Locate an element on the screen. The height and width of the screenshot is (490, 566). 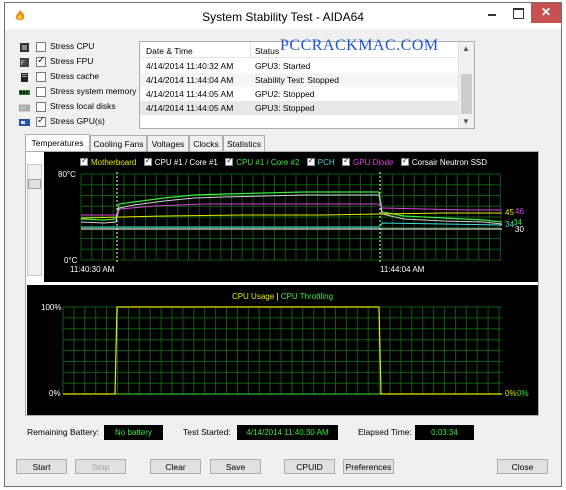
close-icon: ✕ is located at coordinates (546, 12).